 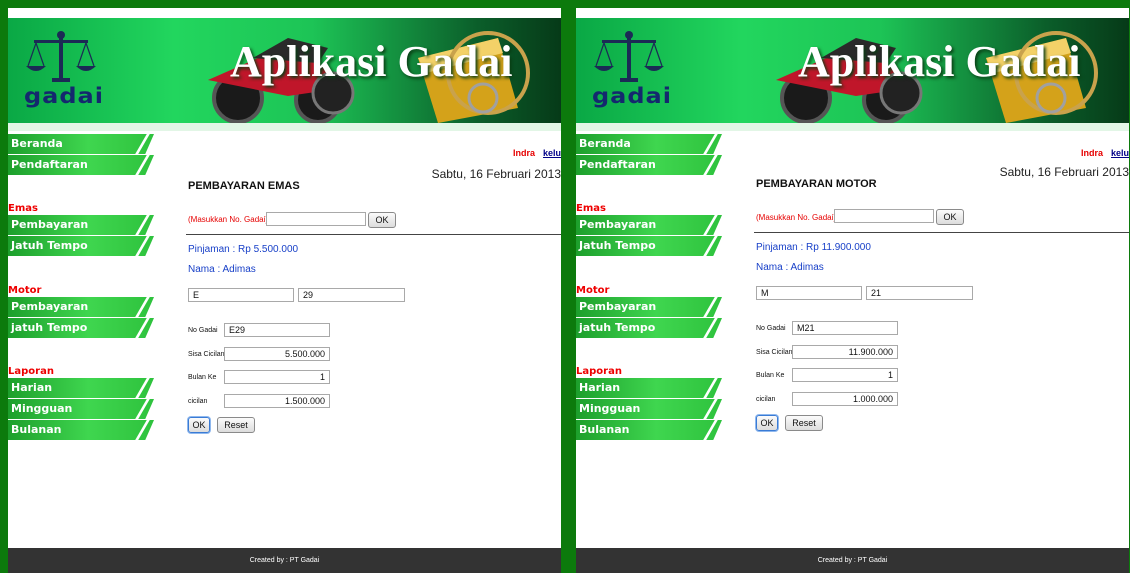 I want to click on no-gadai-field: E29, so click(x=277, y=330).